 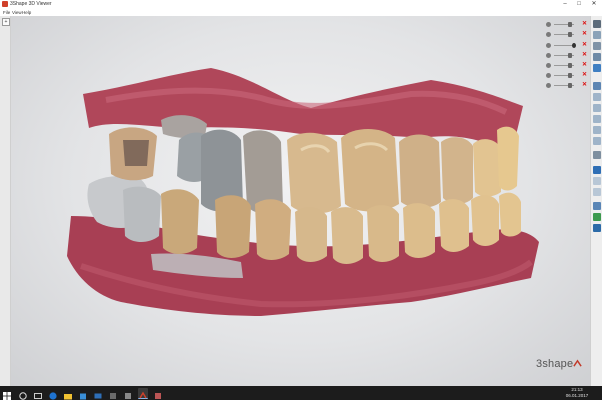 What do you see at coordinates (596, 201) in the screenshot?
I see `right-toolbar` at bounding box center [596, 201].